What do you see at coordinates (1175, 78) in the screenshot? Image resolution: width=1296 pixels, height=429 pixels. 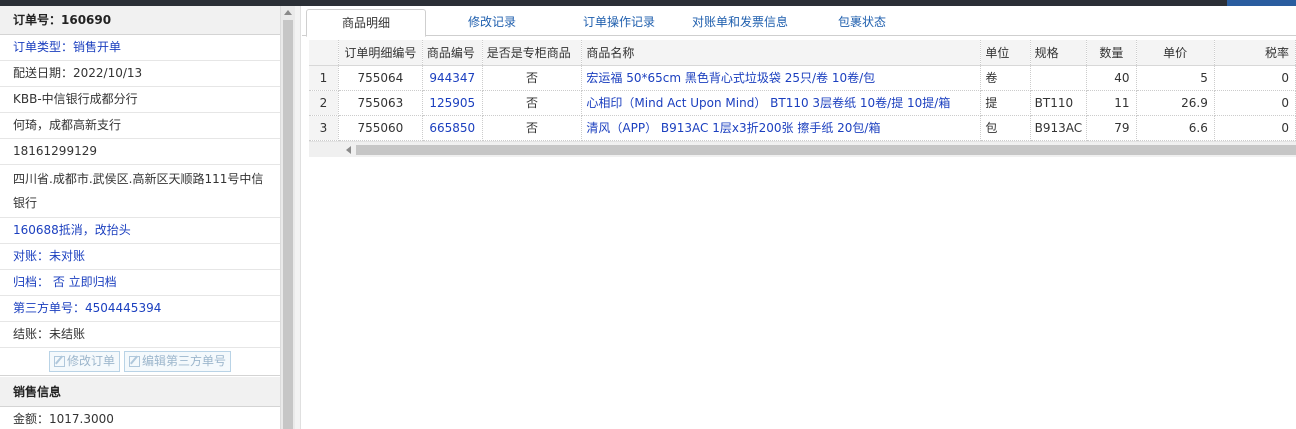 I see `price-cell: 5` at bounding box center [1175, 78].